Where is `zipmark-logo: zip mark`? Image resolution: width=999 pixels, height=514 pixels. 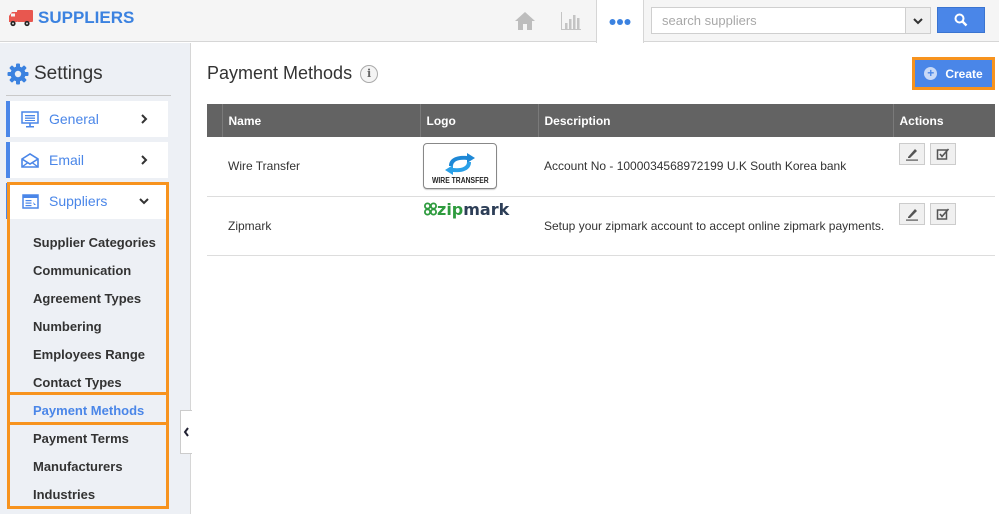
zipmark-logo: zip mark is located at coordinates (466, 209).